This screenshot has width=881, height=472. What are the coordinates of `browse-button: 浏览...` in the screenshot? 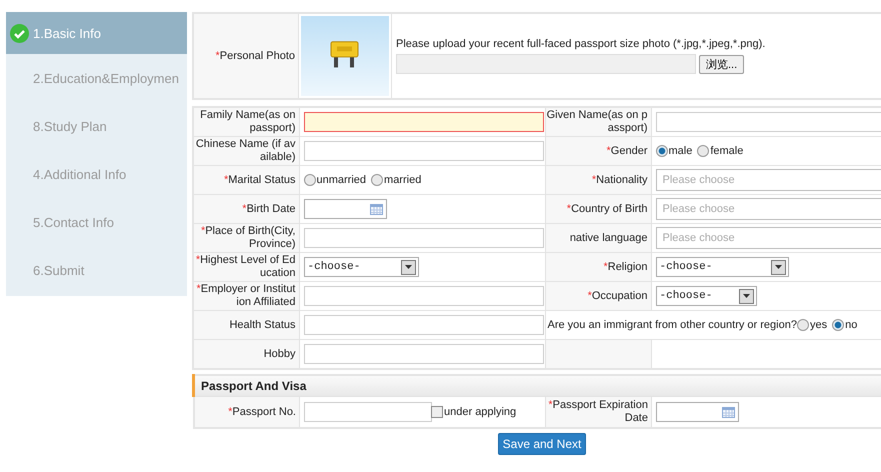 It's located at (721, 64).